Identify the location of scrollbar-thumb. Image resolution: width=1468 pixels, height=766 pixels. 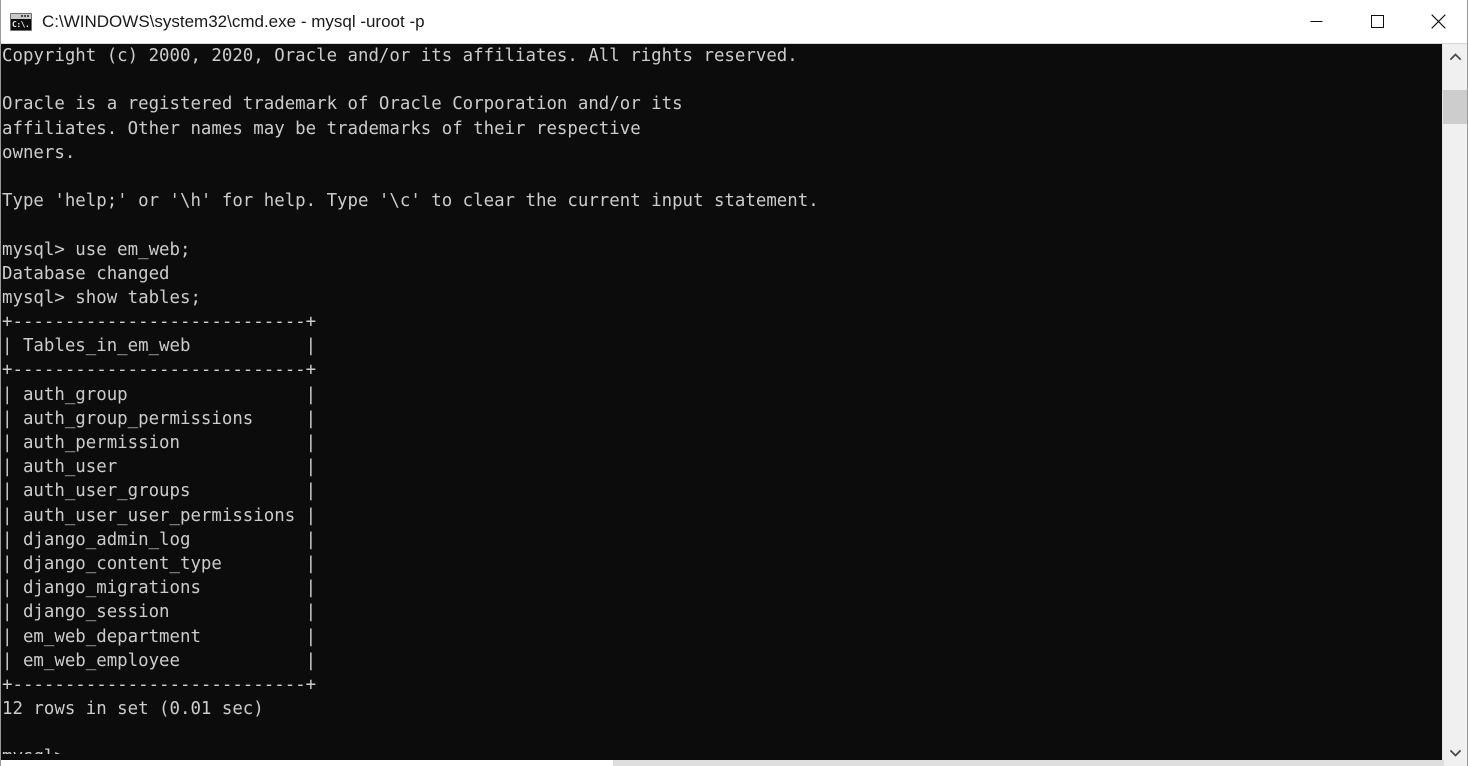
(1455, 107).